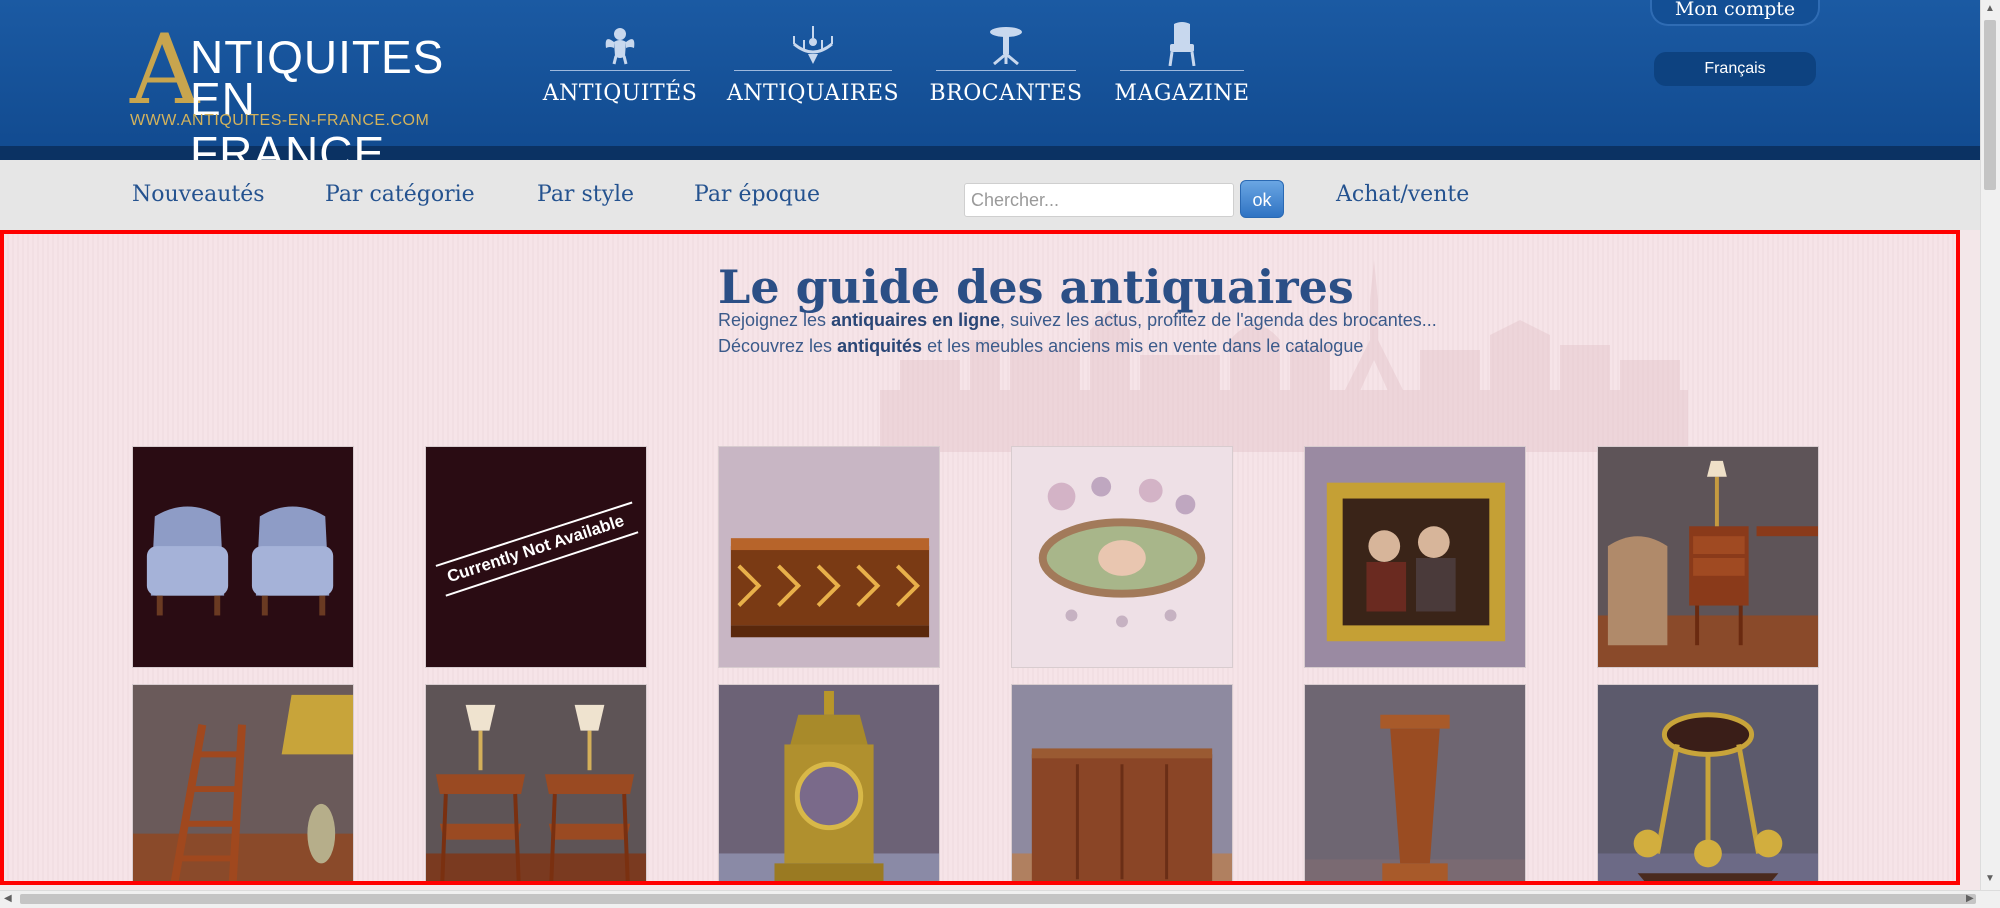 The image size is (2000, 908). Describe the element at coordinates (400, 194) in the screenshot. I see `subnav-link-par-categorie: Par catégorie` at that location.